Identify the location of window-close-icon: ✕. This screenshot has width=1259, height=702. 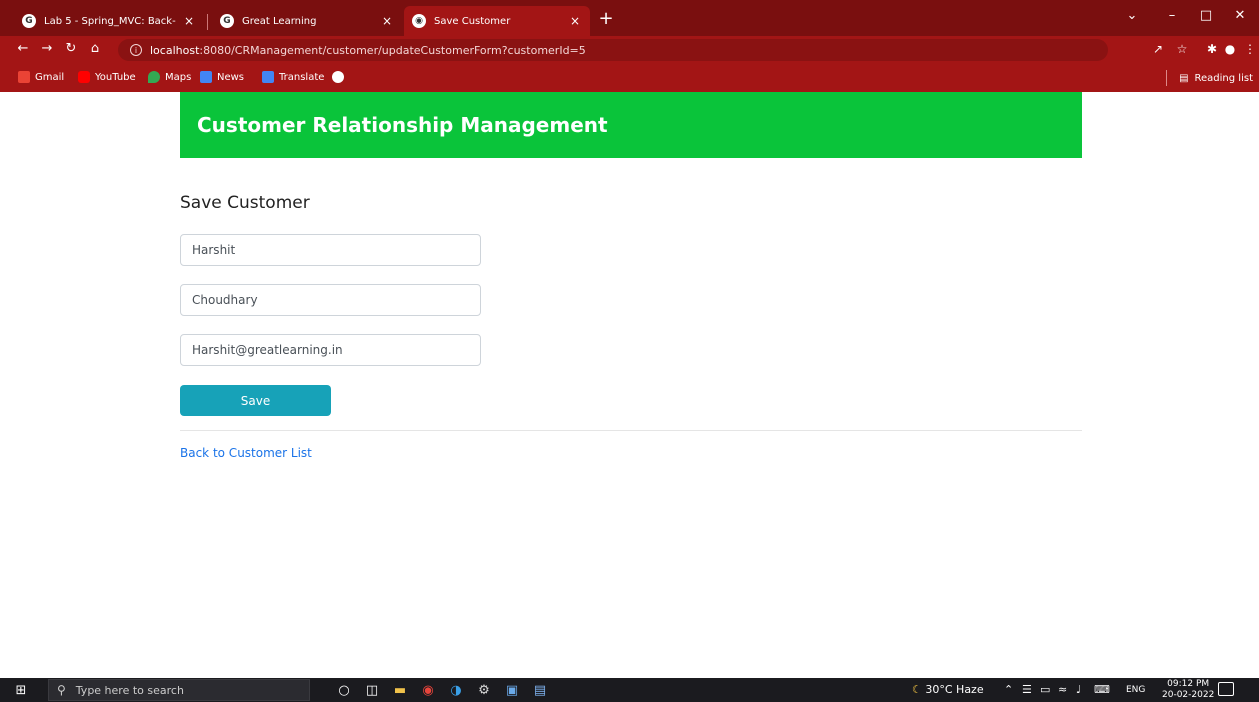
(1240, 15).